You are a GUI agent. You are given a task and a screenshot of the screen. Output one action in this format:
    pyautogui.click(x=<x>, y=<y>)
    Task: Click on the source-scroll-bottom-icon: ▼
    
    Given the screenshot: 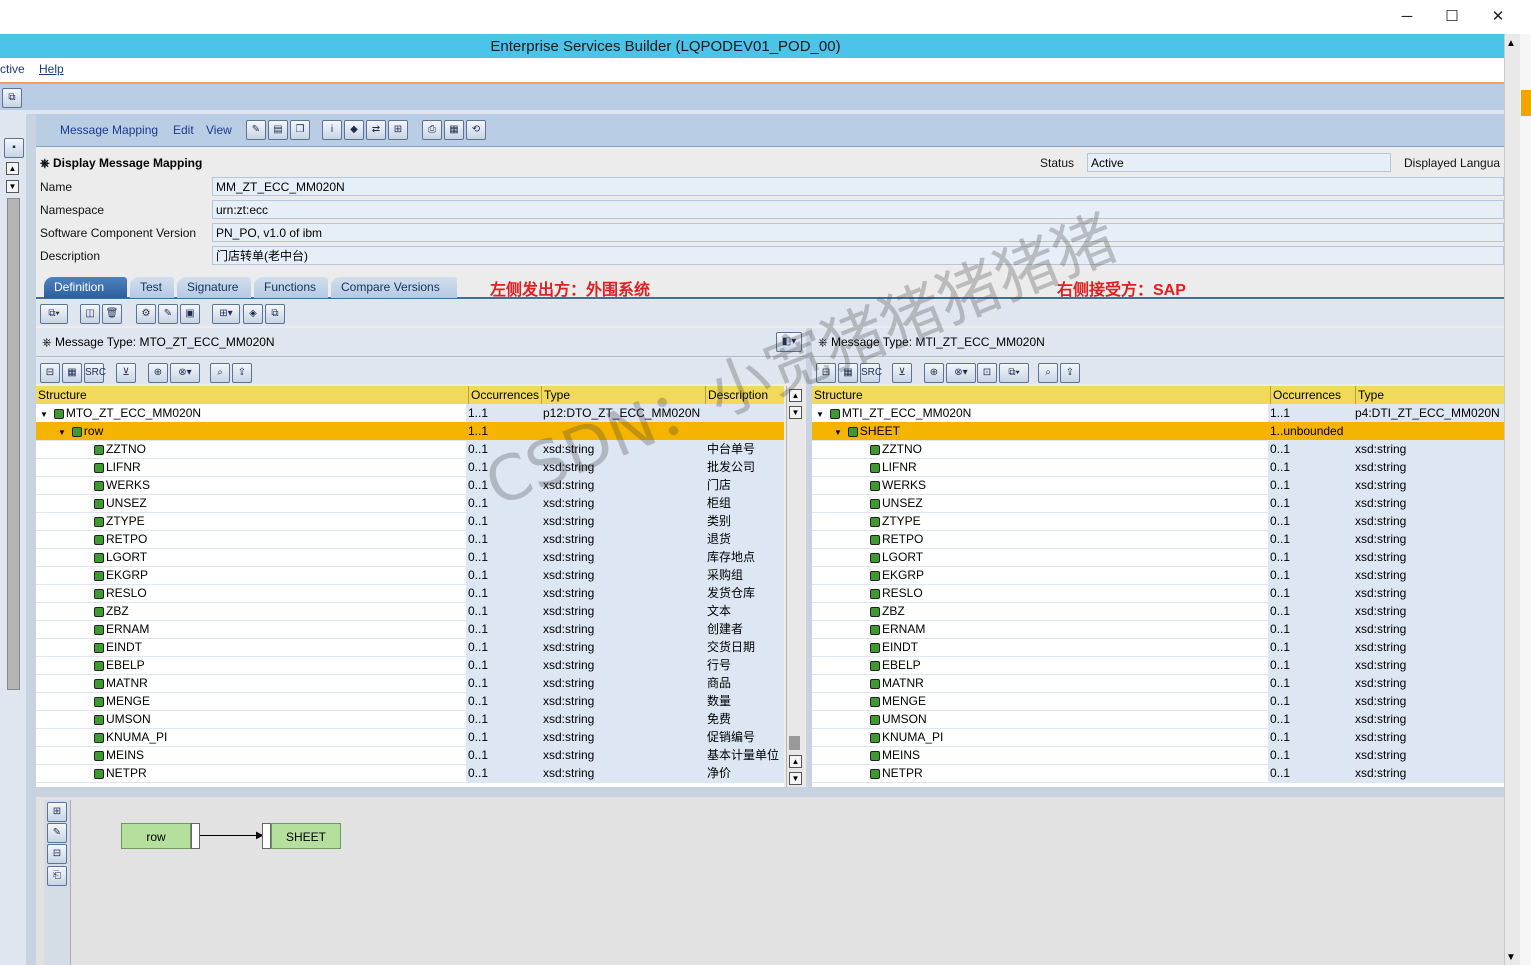 What is the action you would take?
    pyautogui.click(x=795, y=778)
    